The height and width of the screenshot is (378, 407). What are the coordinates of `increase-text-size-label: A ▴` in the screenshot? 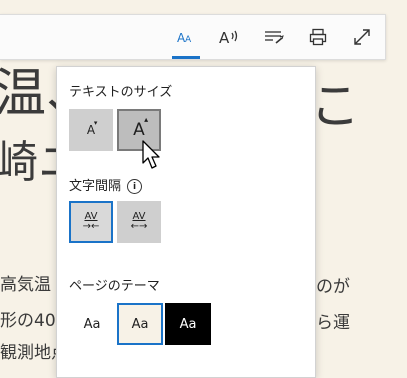 It's located at (141, 127).